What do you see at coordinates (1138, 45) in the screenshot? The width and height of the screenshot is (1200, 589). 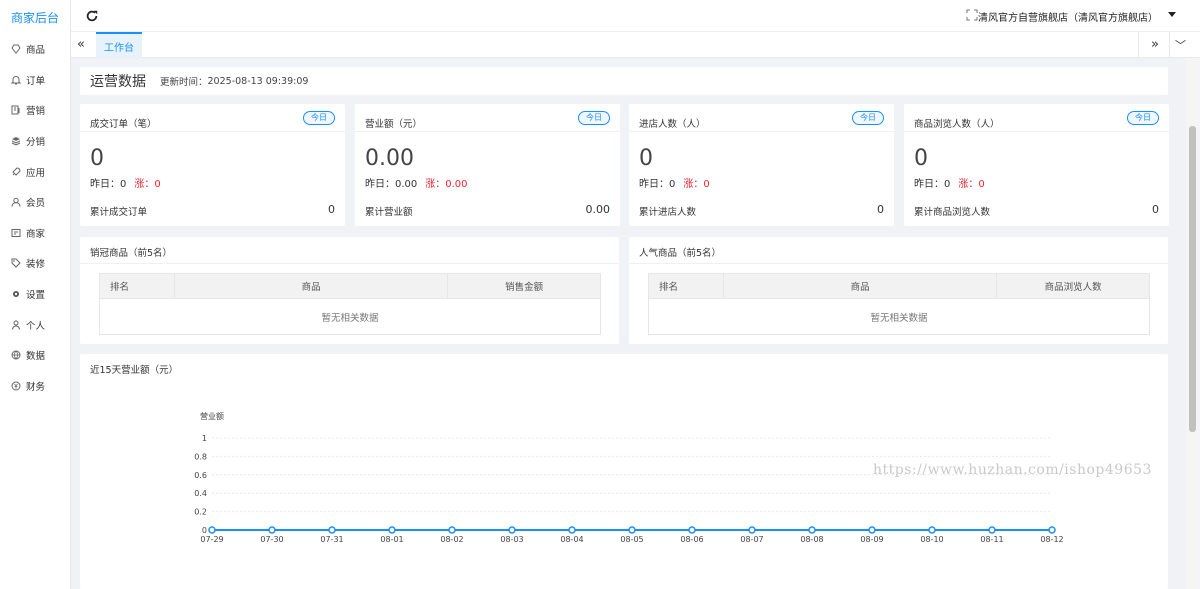 I see `tabs-divider` at bounding box center [1138, 45].